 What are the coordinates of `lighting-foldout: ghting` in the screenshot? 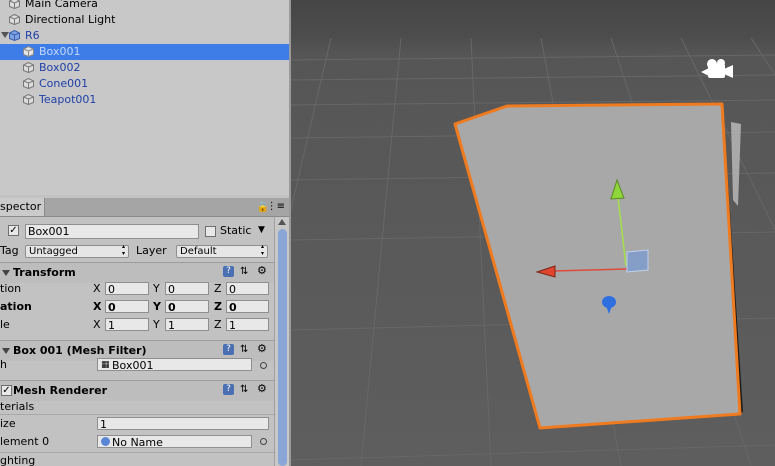 It's located at (17, 460).